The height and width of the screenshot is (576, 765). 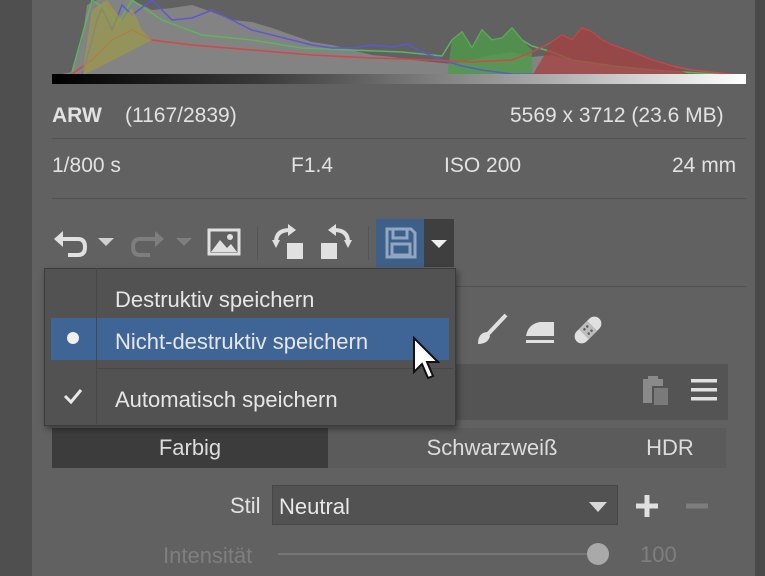 I want to click on minus-icon, so click(x=697, y=506).